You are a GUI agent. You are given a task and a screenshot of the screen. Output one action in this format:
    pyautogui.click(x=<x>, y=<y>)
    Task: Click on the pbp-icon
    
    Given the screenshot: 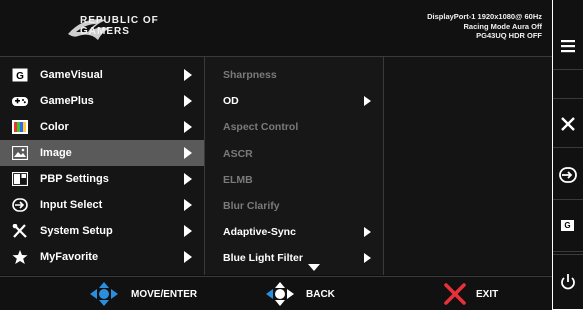 What is the action you would take?
    pyautogui.click(x=20, y=179)
    